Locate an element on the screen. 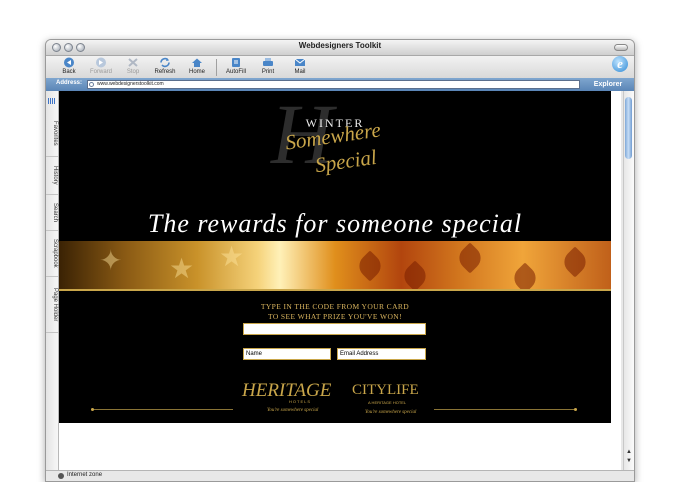 The width and height of the screenshot is (680, 482). citylife-tagline: You're somewhere special is located at coordinates (391, 412).